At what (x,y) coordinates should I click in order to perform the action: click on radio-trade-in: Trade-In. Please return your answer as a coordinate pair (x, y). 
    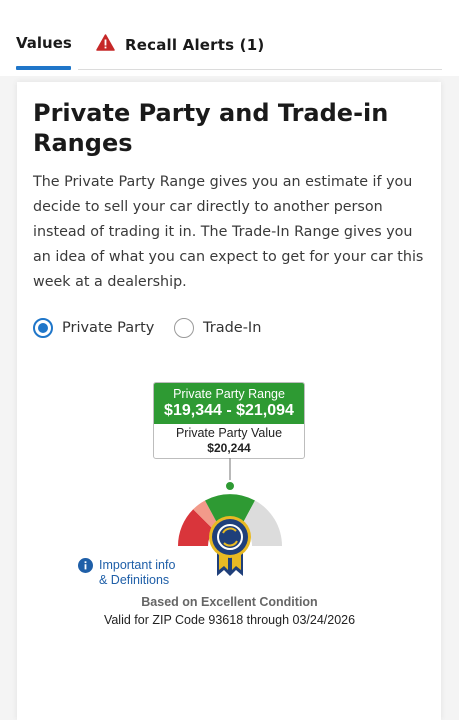
    Looking at the image, I should click on (217, 328).